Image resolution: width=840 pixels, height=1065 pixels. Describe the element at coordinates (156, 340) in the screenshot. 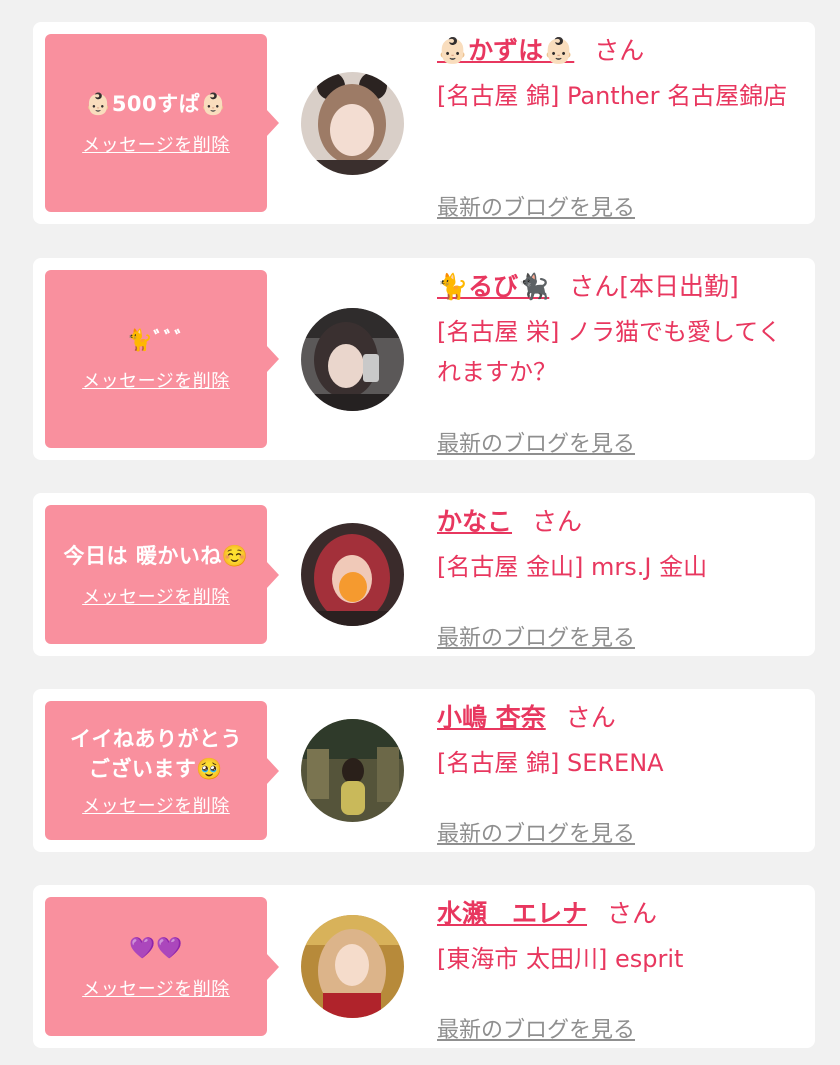

I see `message-text: 🐈ﾞﾞﾞ` at that location.